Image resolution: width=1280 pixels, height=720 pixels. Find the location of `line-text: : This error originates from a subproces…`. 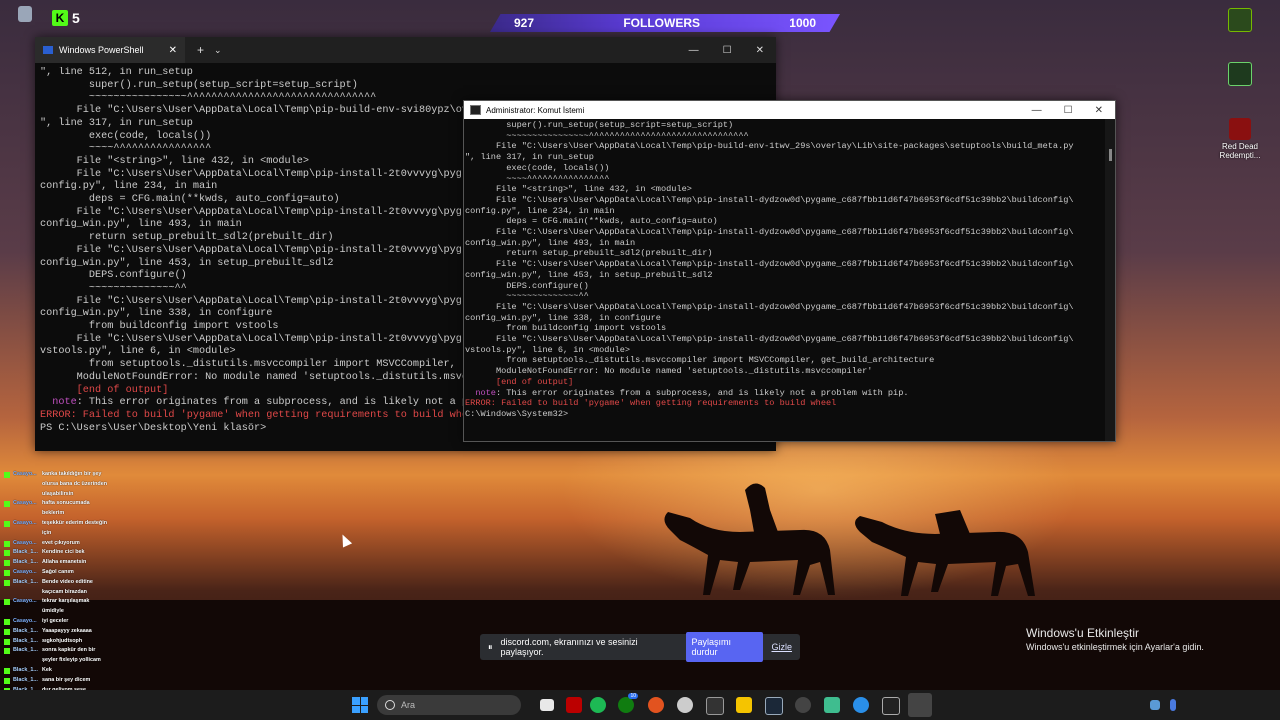

line-text: : This error originates from a subproces… is located at coordinates (275, 403).